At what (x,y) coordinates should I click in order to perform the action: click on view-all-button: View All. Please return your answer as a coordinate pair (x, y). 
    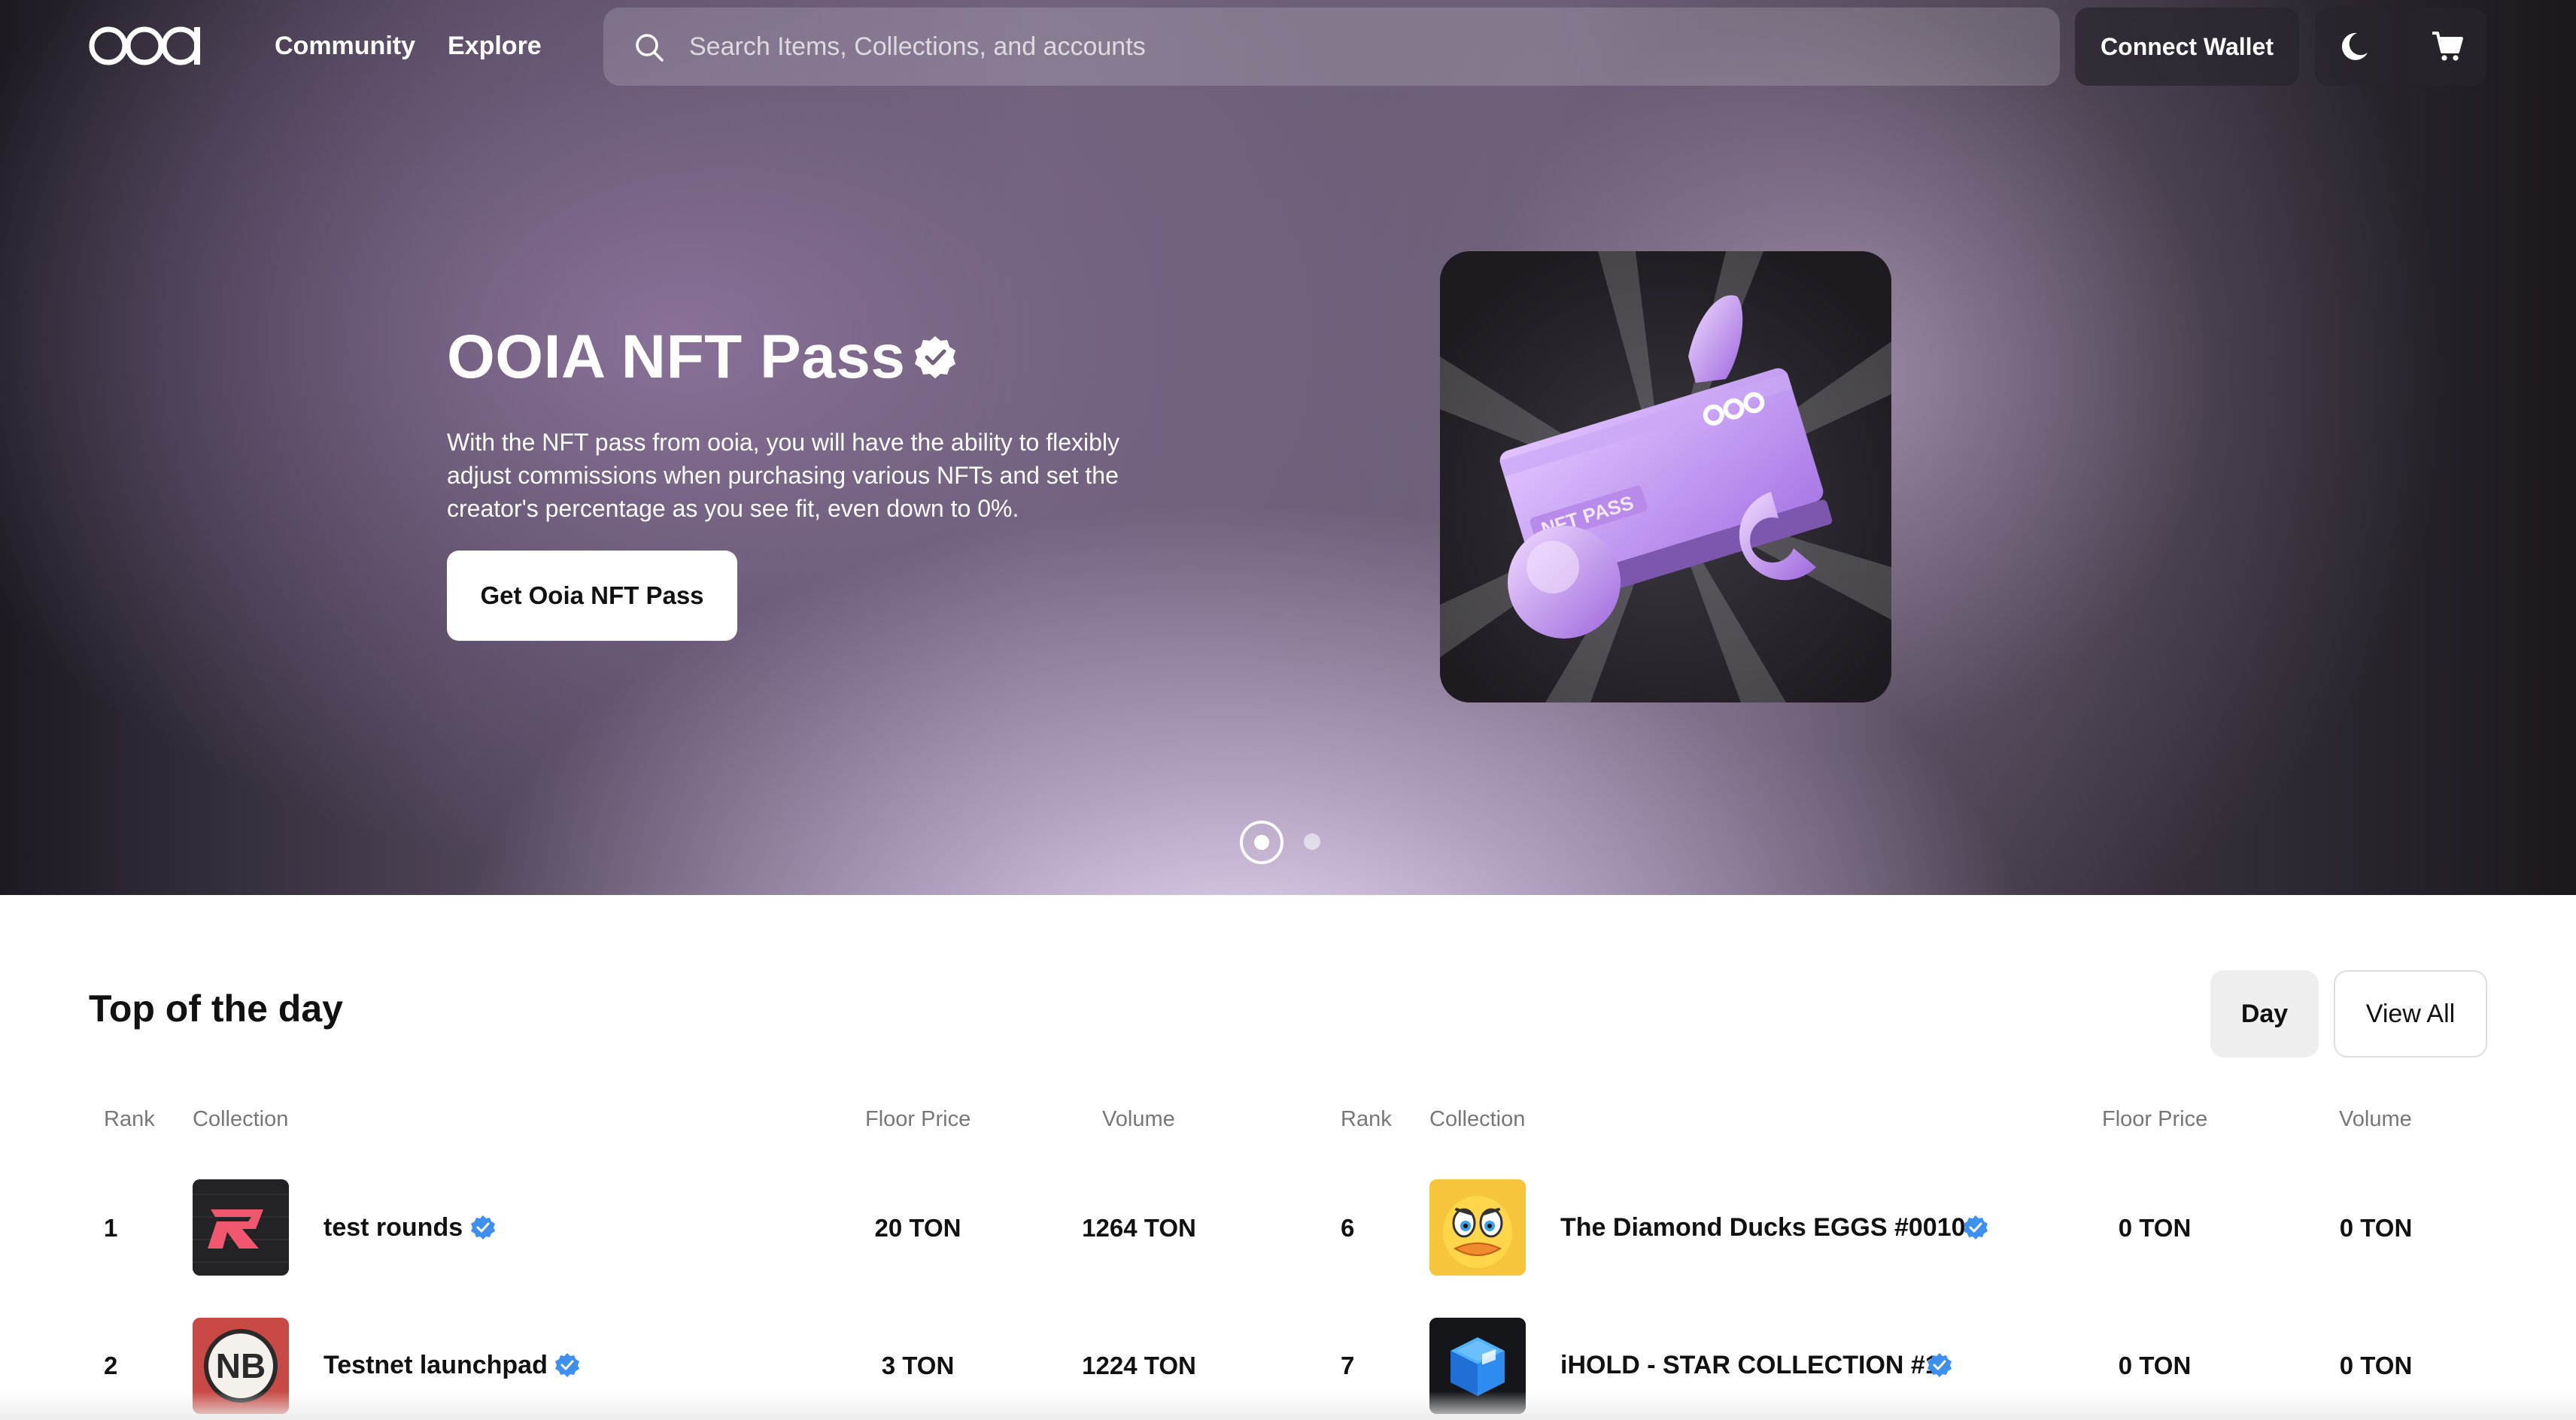
    Looking at the image, I should click on (2410, 1013).